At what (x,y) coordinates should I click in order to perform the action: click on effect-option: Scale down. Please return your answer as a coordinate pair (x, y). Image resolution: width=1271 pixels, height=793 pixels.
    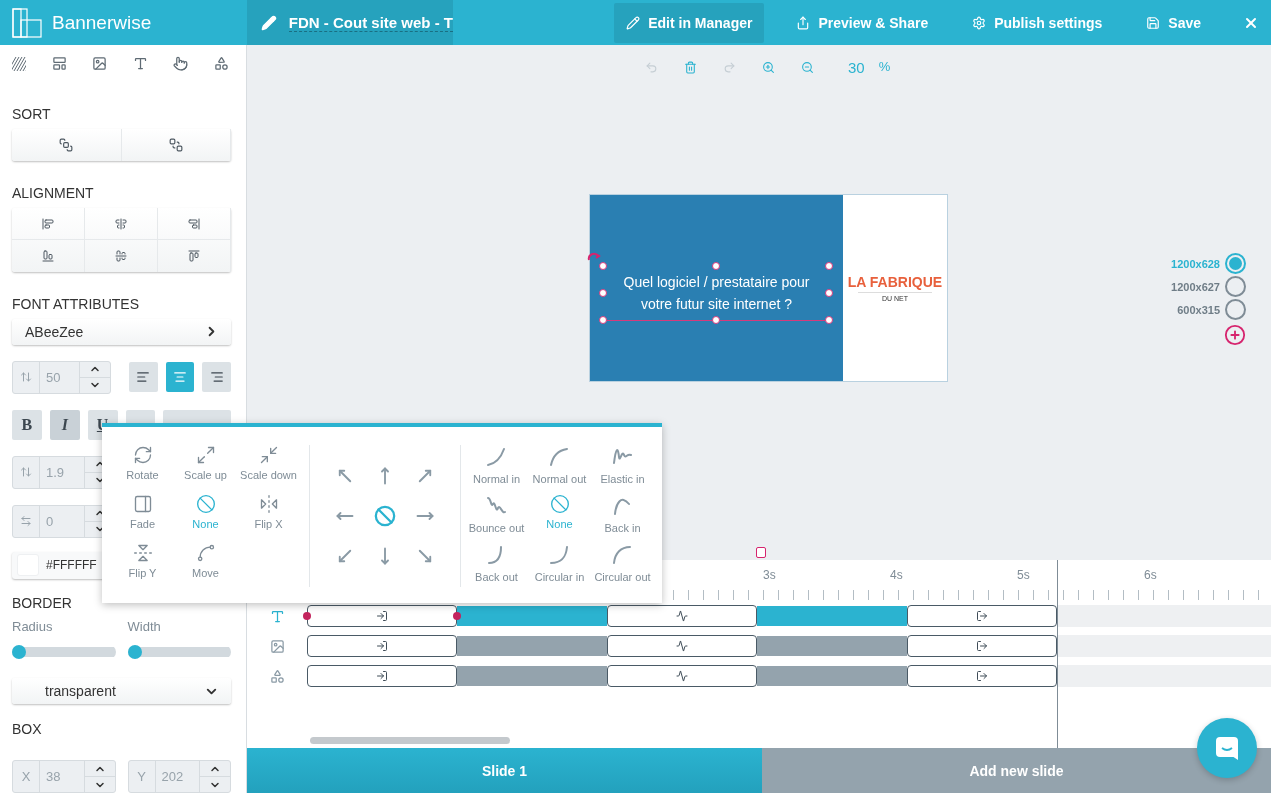
    Looking at the image, I should click on (268, 469).